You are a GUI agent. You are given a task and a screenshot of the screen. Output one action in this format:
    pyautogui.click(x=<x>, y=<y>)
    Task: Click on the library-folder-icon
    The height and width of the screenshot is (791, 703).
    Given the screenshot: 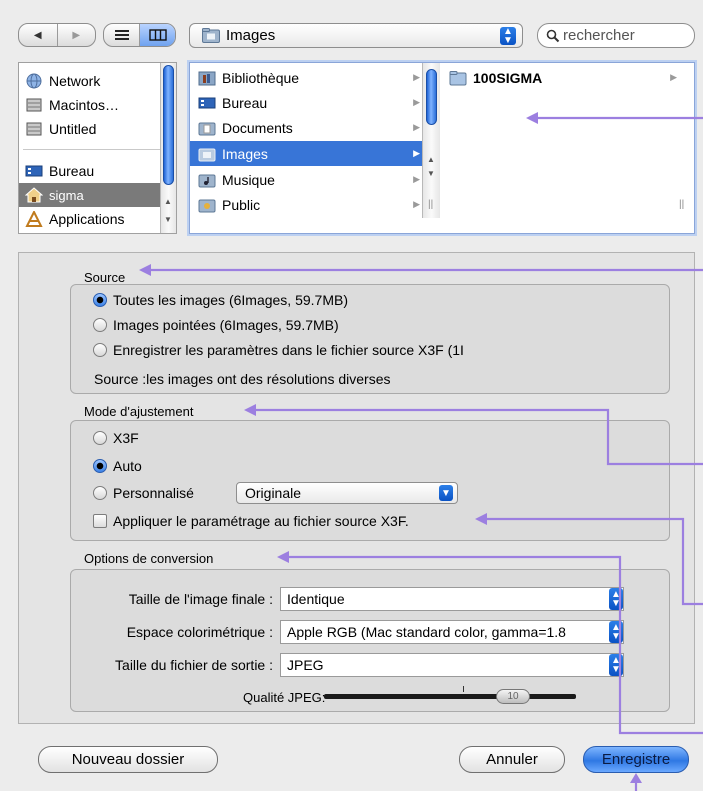 What is the action you would take?
    pyautogui.click(x=207, y=78)
    